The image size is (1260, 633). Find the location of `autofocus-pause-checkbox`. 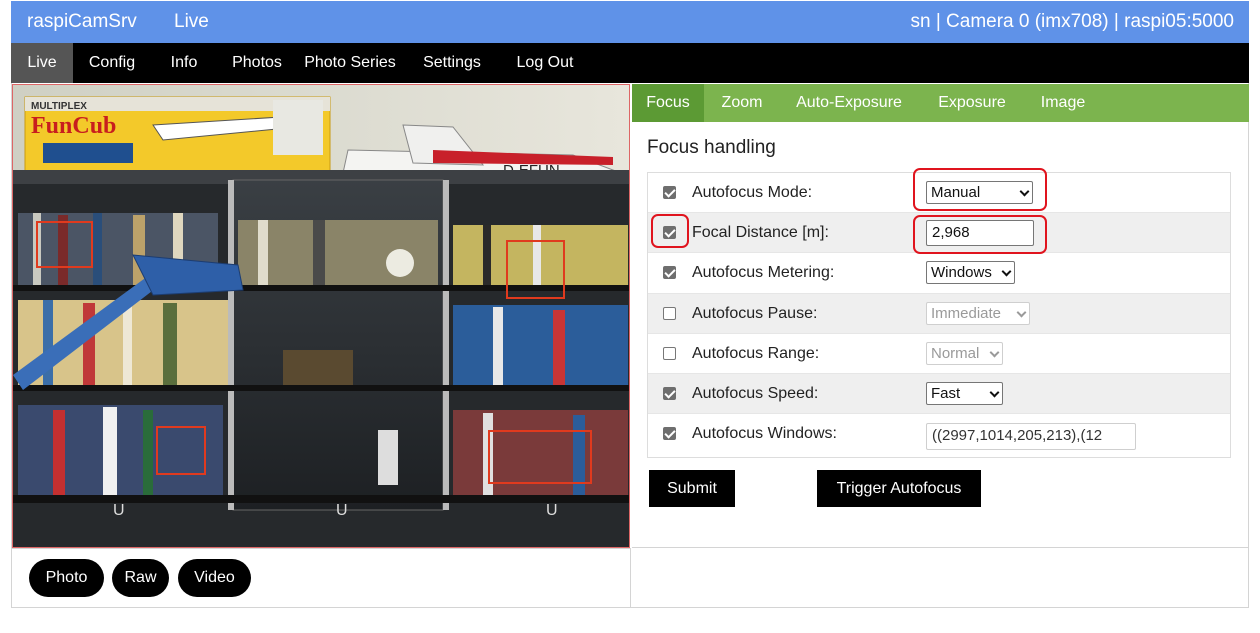

autofocus-pause-checkbox is located at coordinates (669, 313).